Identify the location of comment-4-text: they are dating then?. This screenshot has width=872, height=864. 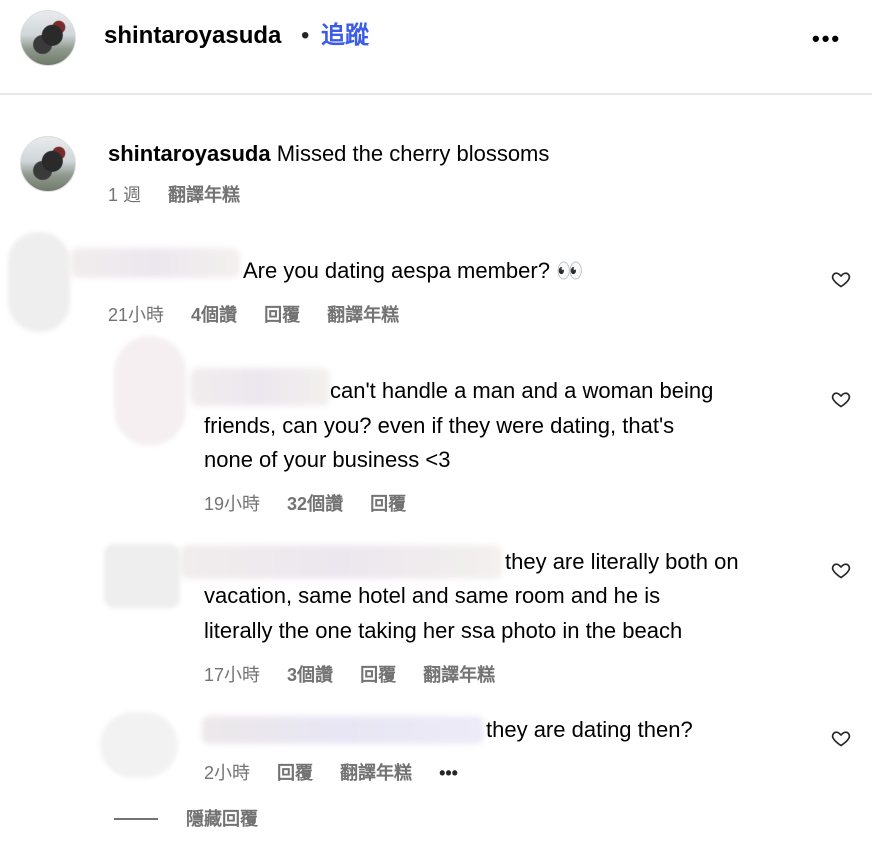
(589, 729).